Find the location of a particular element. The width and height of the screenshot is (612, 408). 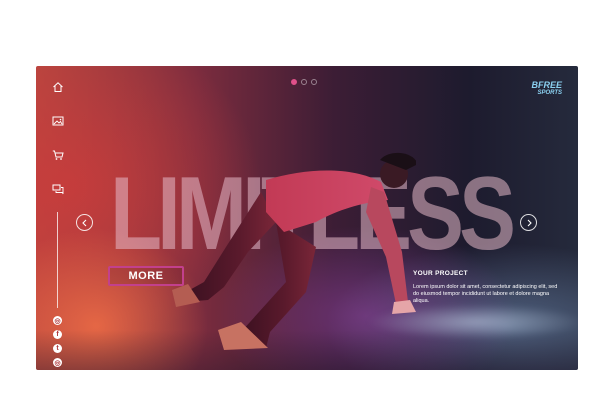

prev-arrow-button is located at coordinates (84, 222).